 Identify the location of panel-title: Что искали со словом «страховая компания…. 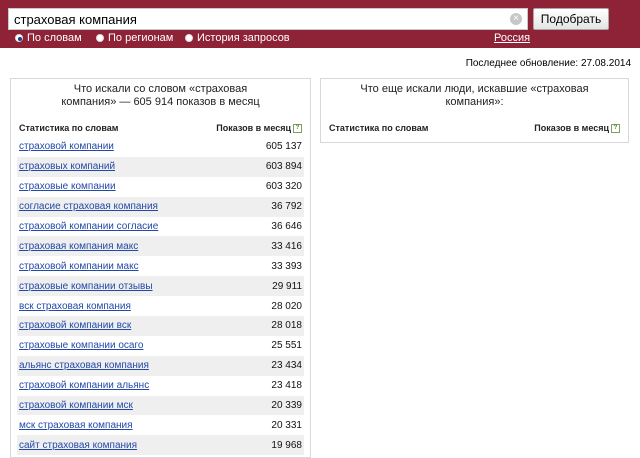
(160, 97).